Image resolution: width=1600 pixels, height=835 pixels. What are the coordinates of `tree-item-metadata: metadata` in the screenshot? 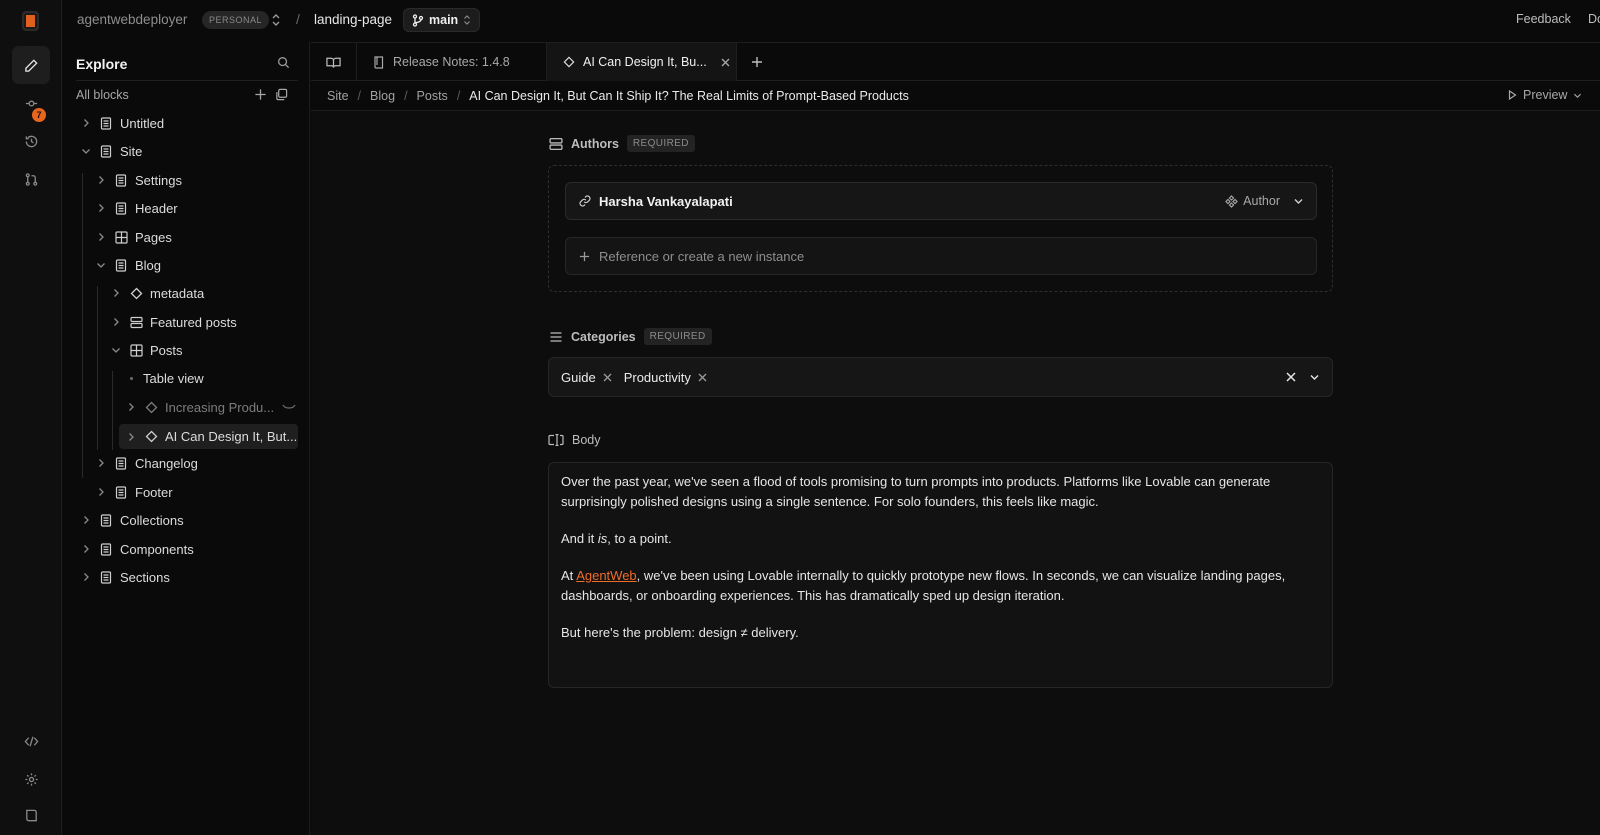 It's located at (156, 293).